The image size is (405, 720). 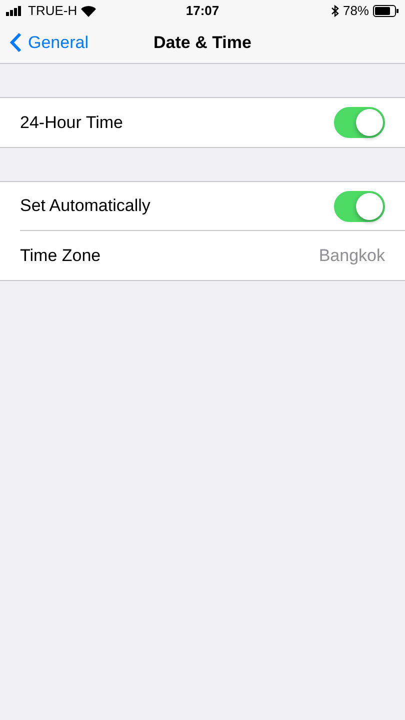 What do you see at coordinates (202, 255) in the screenshot?
I see `settings-row: Time Zone Bangkok` at bounding box center [202, 255].